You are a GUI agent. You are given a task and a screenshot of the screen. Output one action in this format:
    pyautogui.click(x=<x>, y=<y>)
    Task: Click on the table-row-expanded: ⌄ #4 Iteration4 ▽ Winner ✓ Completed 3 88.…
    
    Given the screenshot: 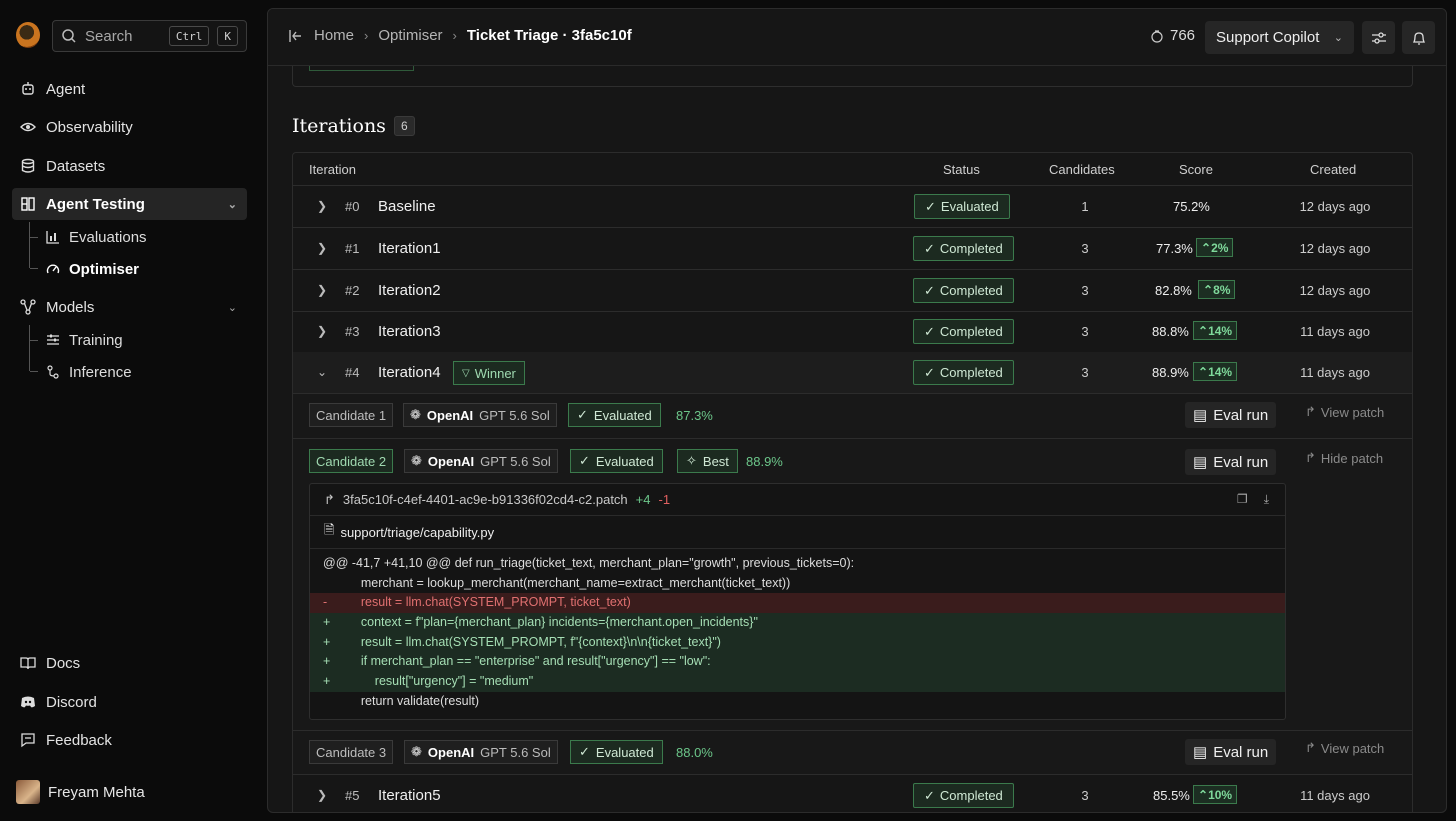 What is the action you would take?
    pyautogui.click(x=852, y=373)
    